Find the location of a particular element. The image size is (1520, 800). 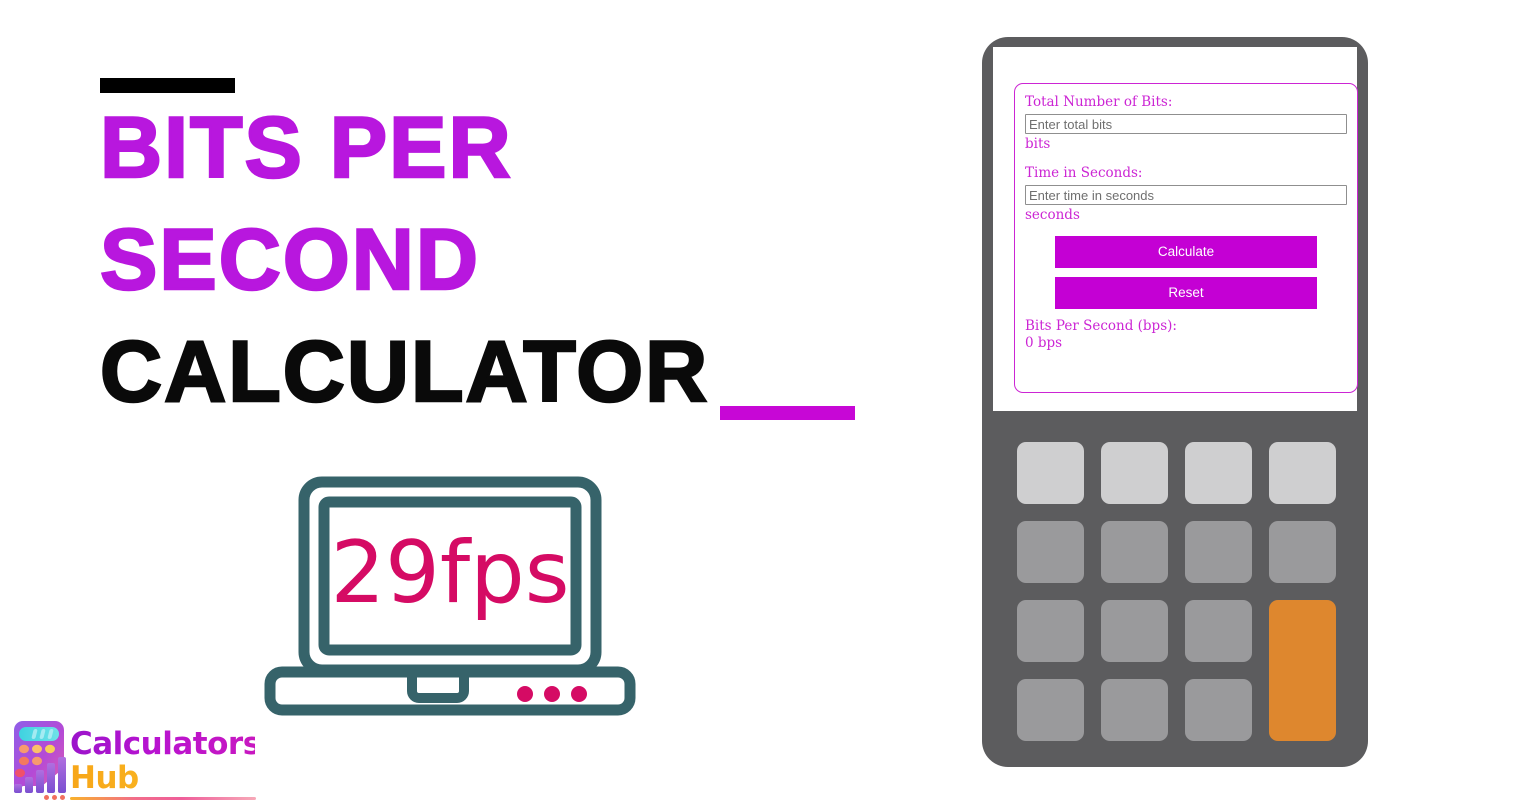

logo-line-hub: Hub is located at coordinates (162, 777).